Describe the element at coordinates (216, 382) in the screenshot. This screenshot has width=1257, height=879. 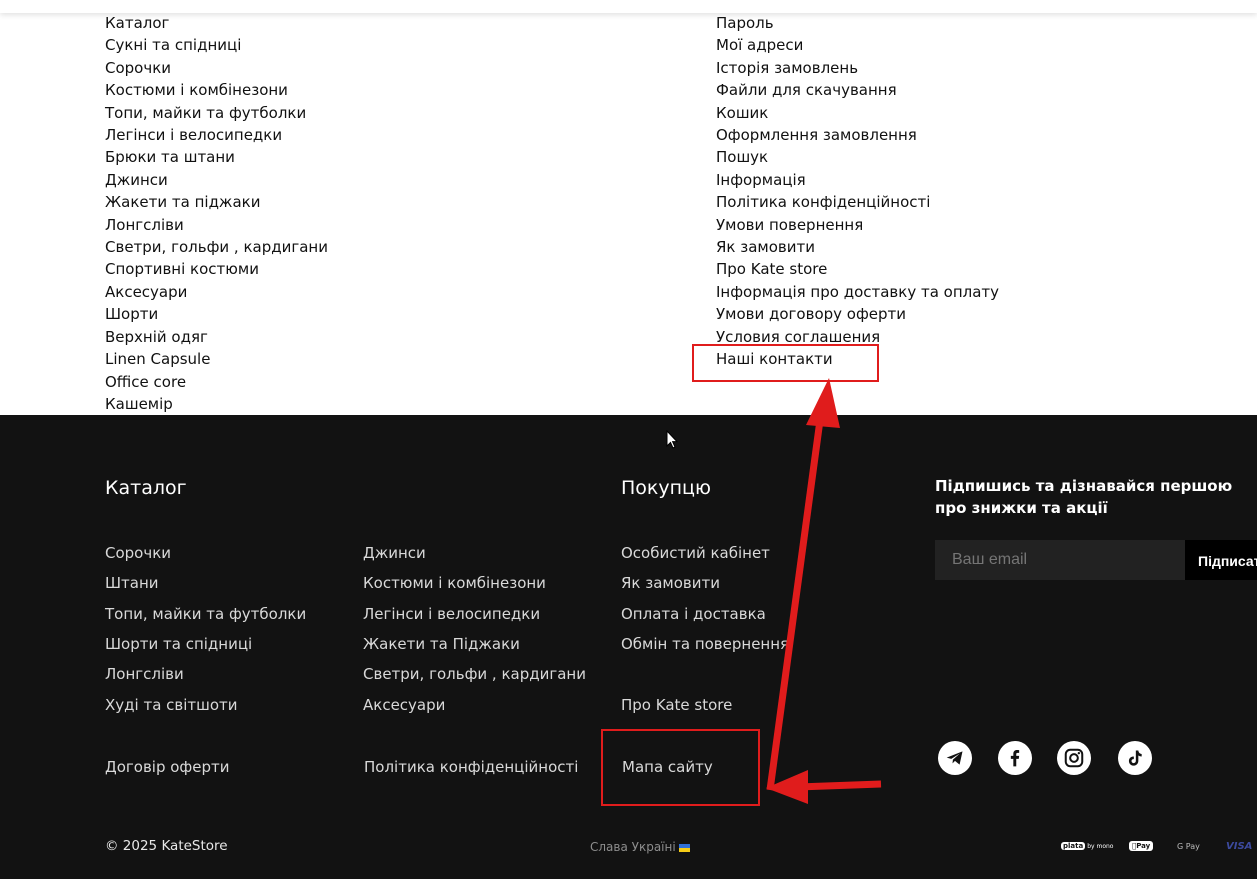
I see `sitemap-link-office-core: Office core` at that location.